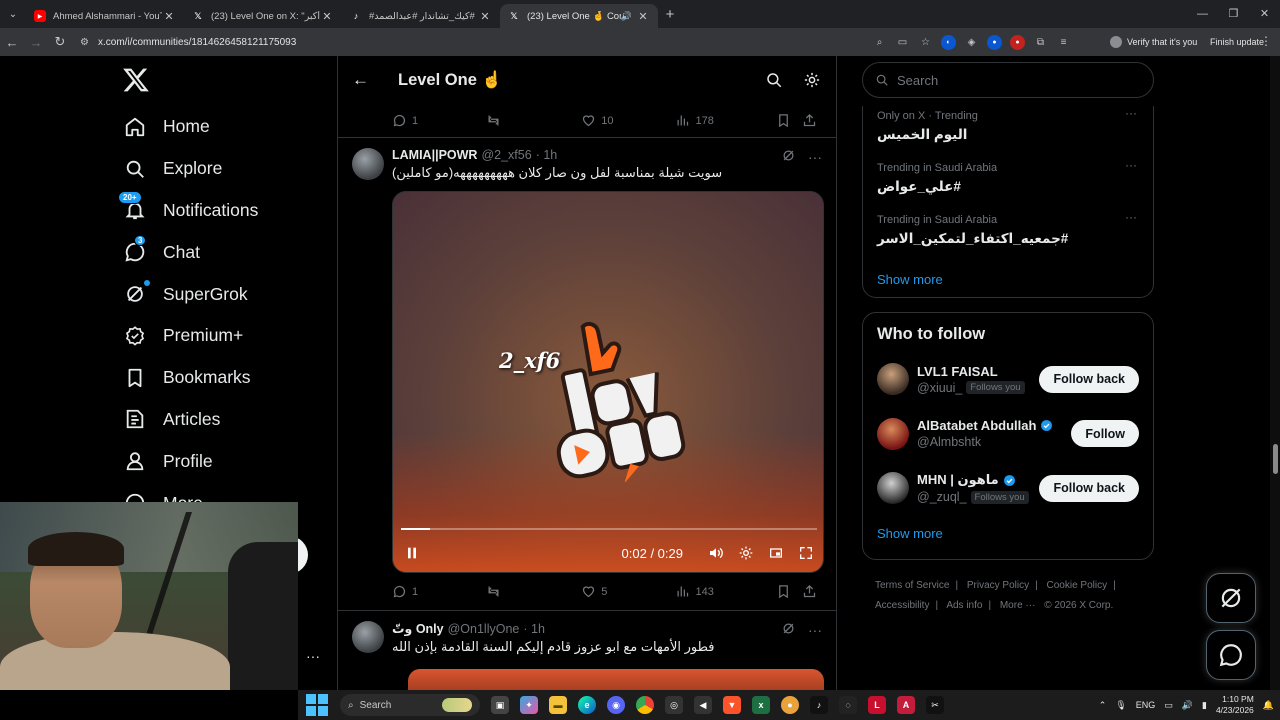  Describe the element at coordinates (1264, 14) in the screenshot. I see `close-window-icon: ✕` at that location.